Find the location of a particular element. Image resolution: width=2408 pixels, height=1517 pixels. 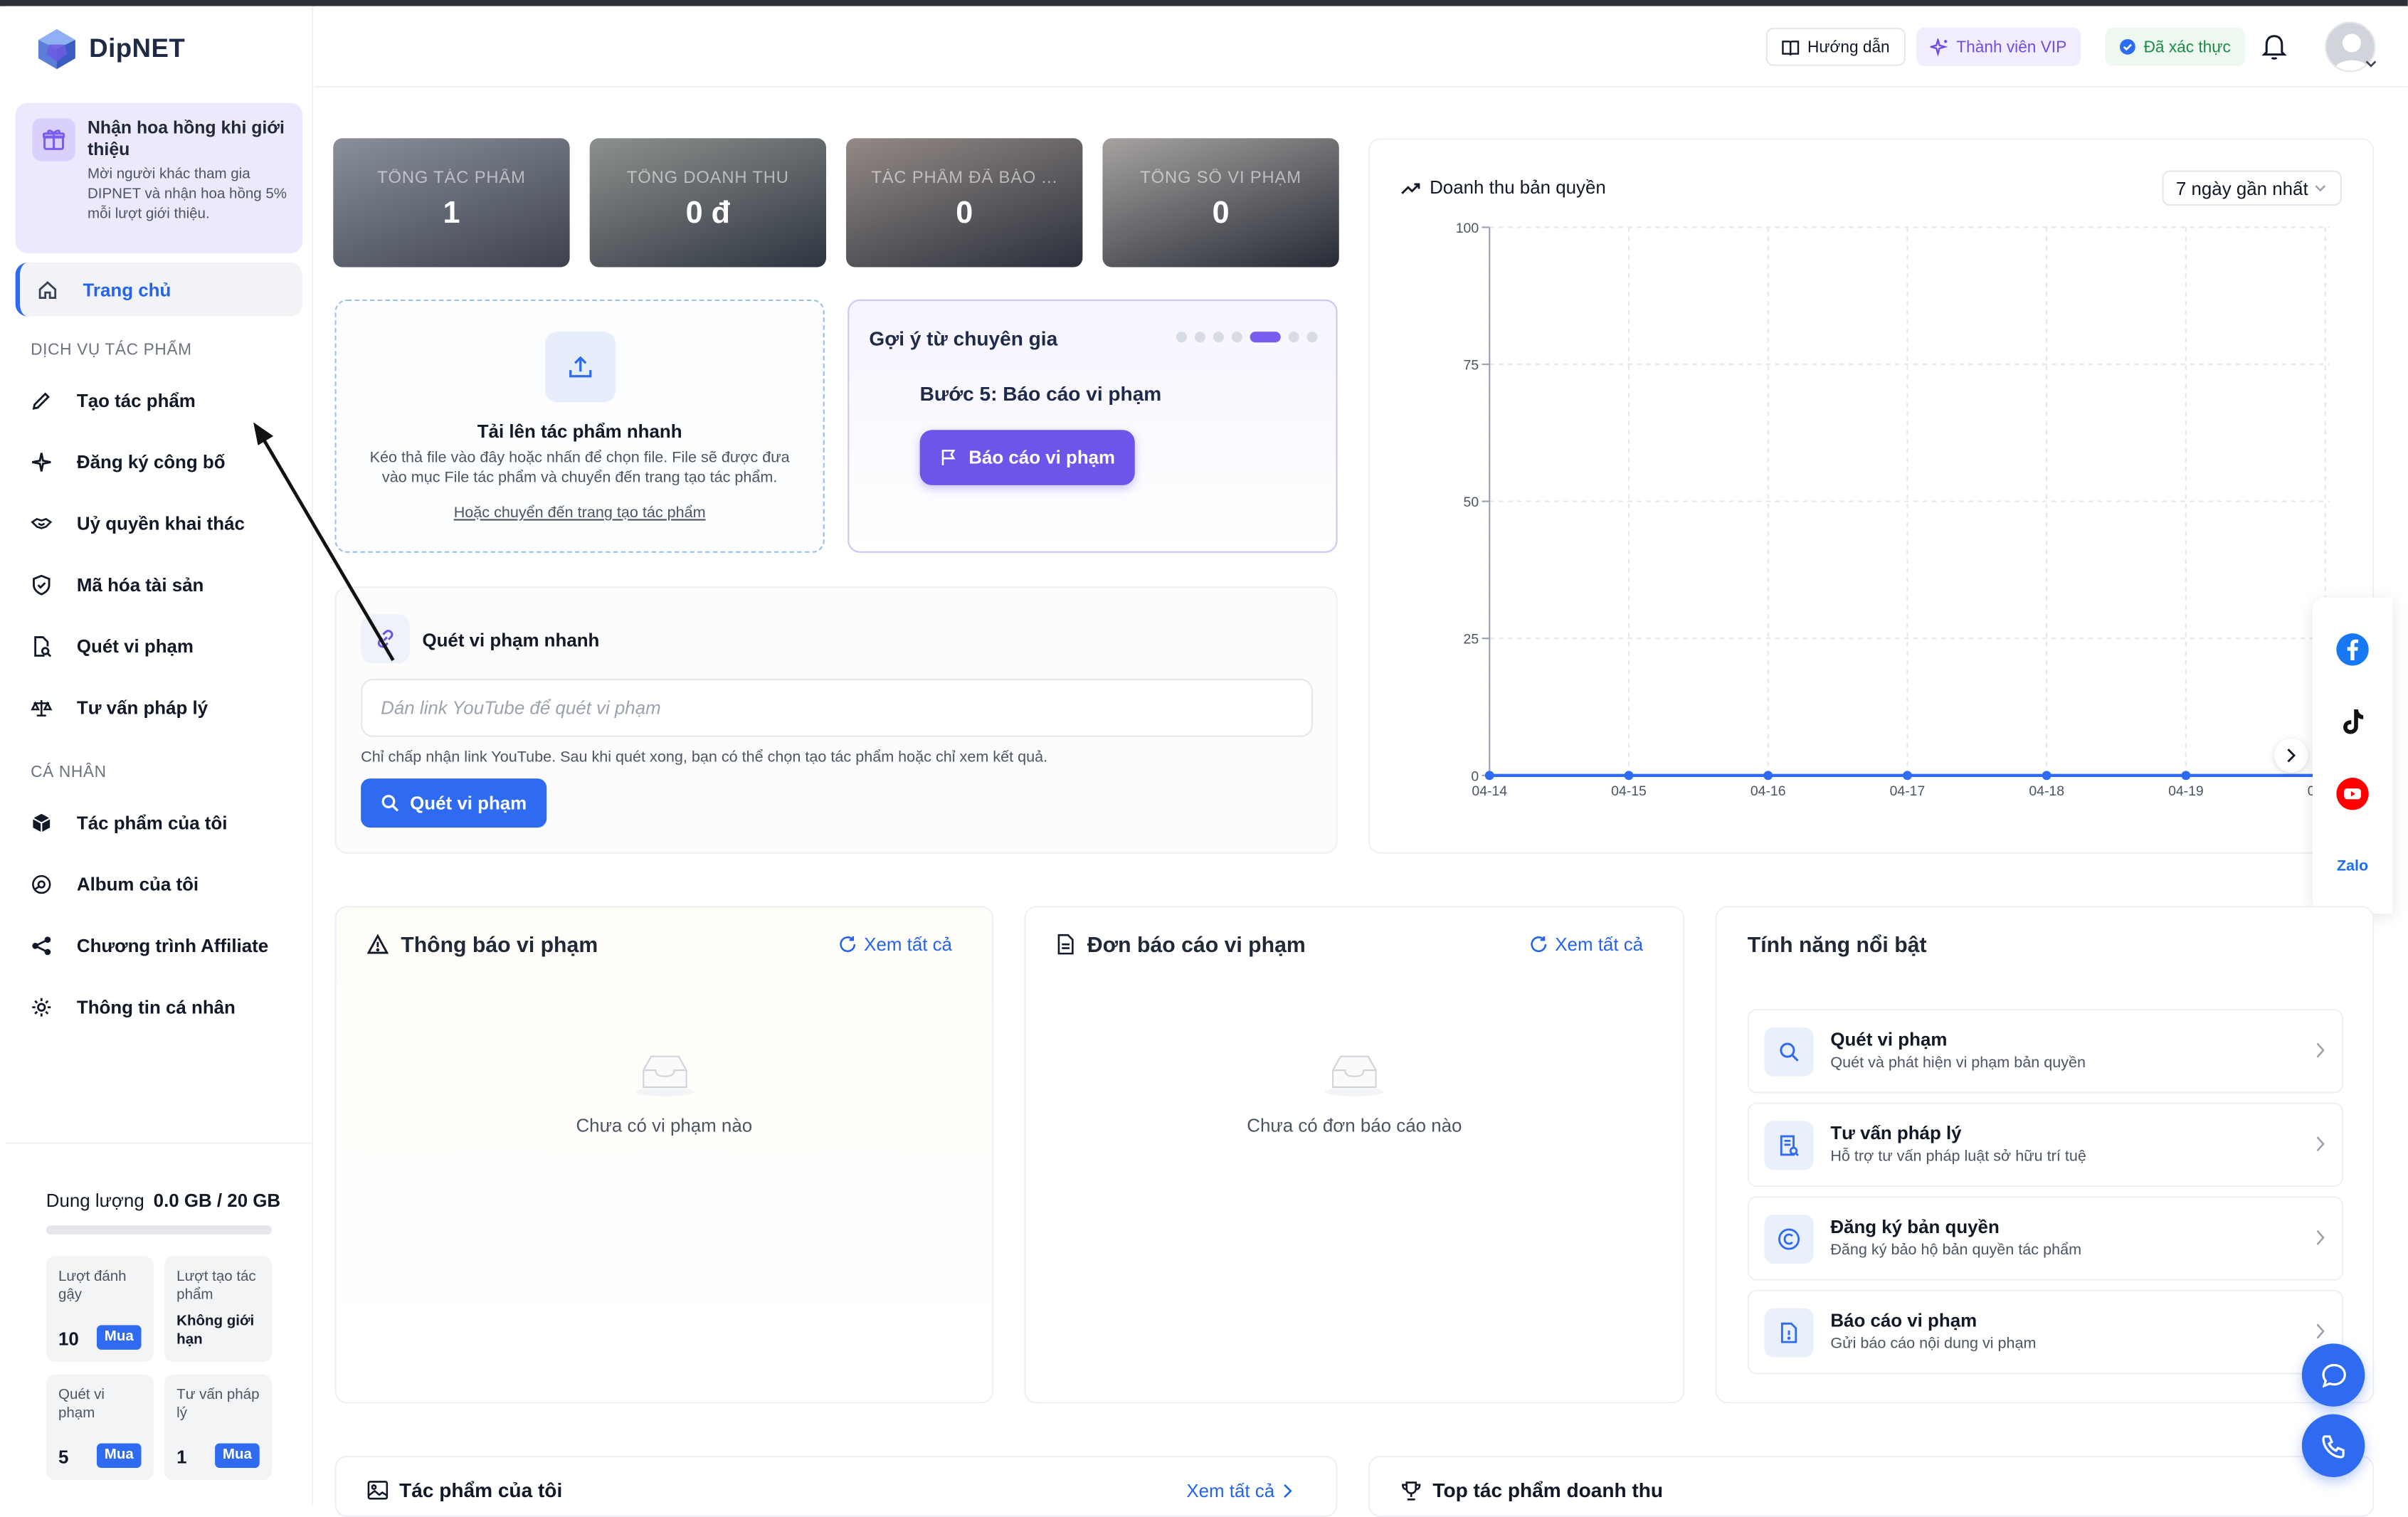

facebook-icon is located at coordinates (2352, 649).